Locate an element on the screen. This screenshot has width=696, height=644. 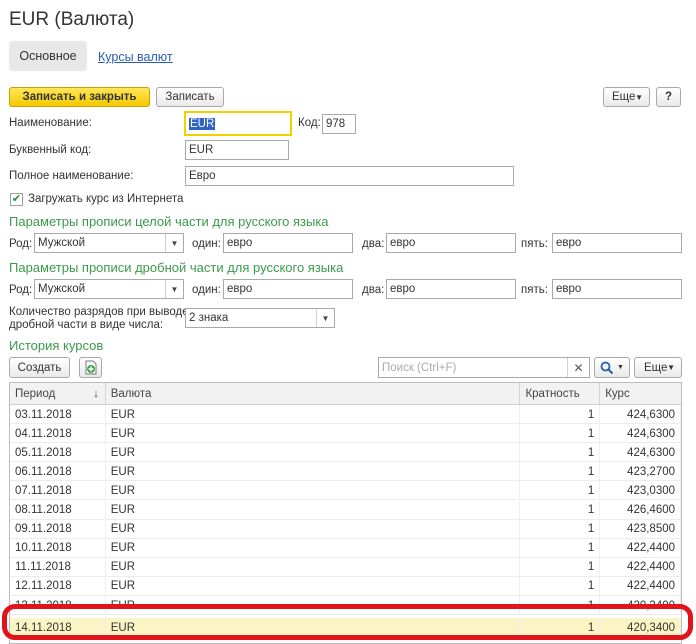
table-row: 06.11.2018 EUR 1 423,2700 is located at coordinates (345, 472).